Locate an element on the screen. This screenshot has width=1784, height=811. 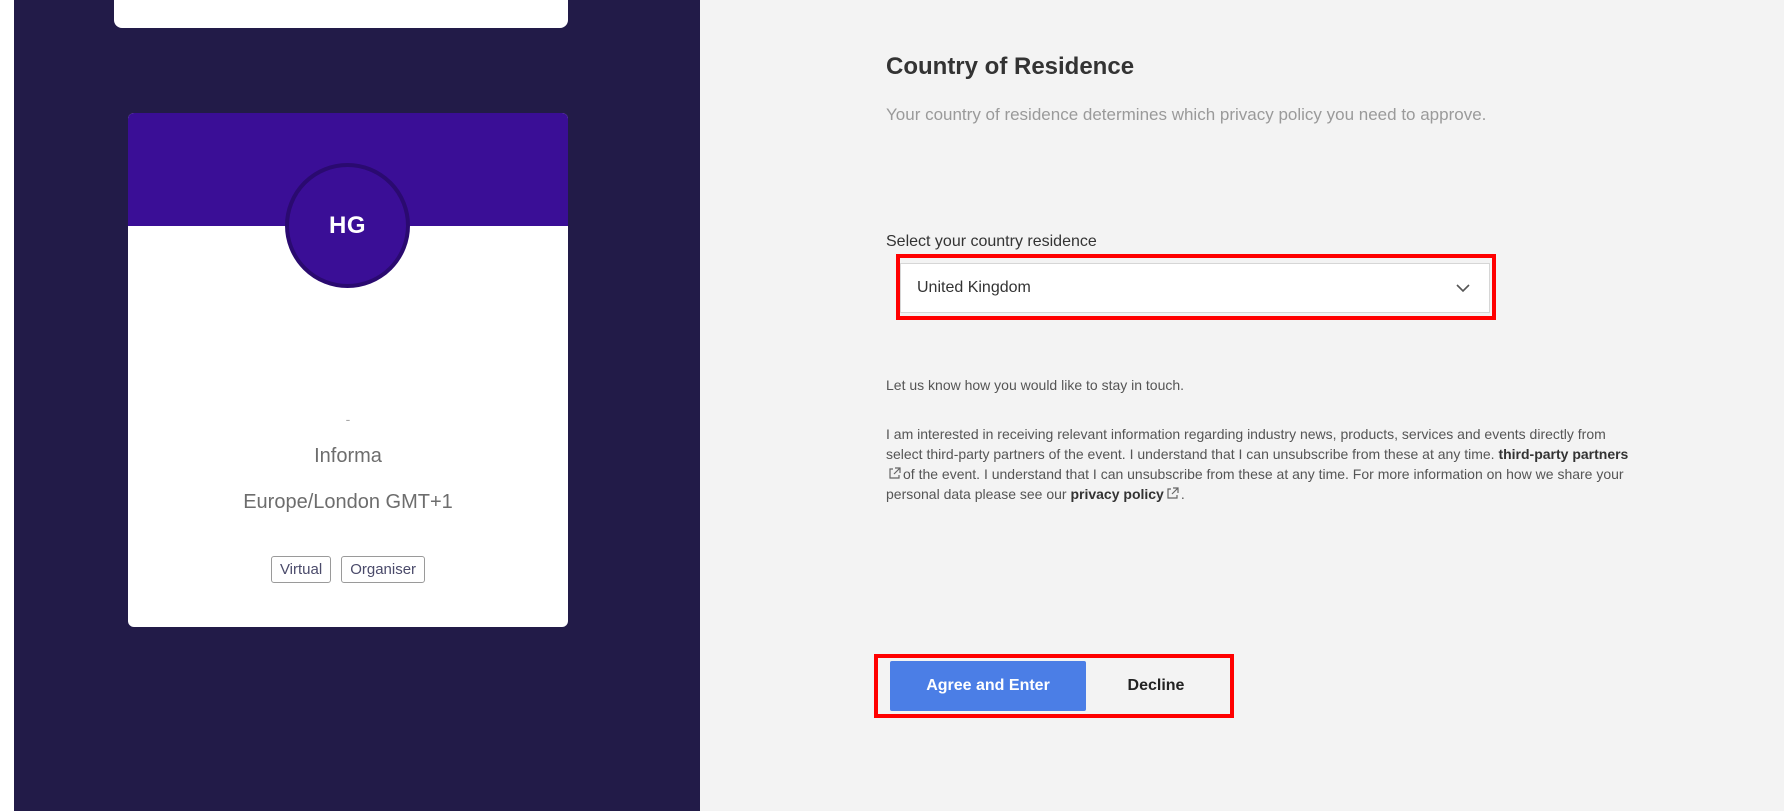
consent-end: . is located at coordinates (1182, 494).